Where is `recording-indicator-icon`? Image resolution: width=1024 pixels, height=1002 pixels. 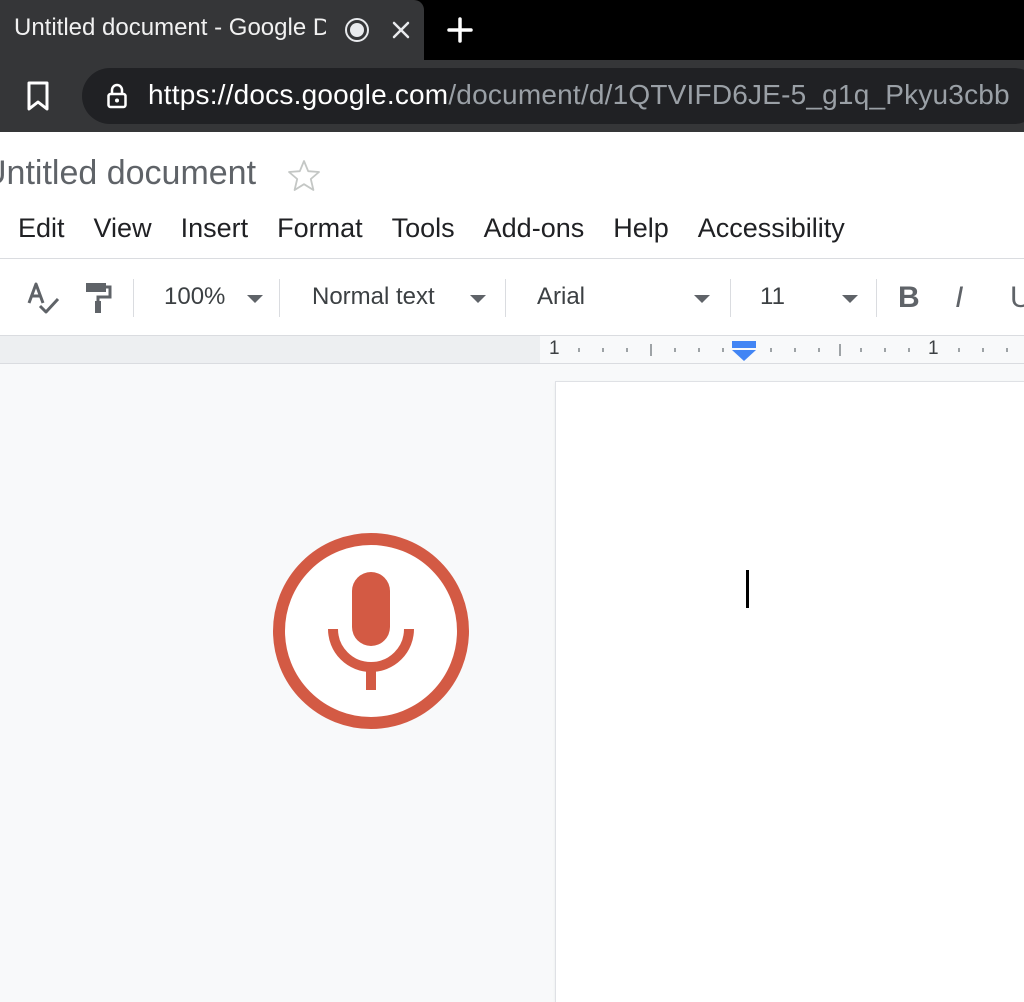
recording-indicator-icon is located at coordinates (357, 30).